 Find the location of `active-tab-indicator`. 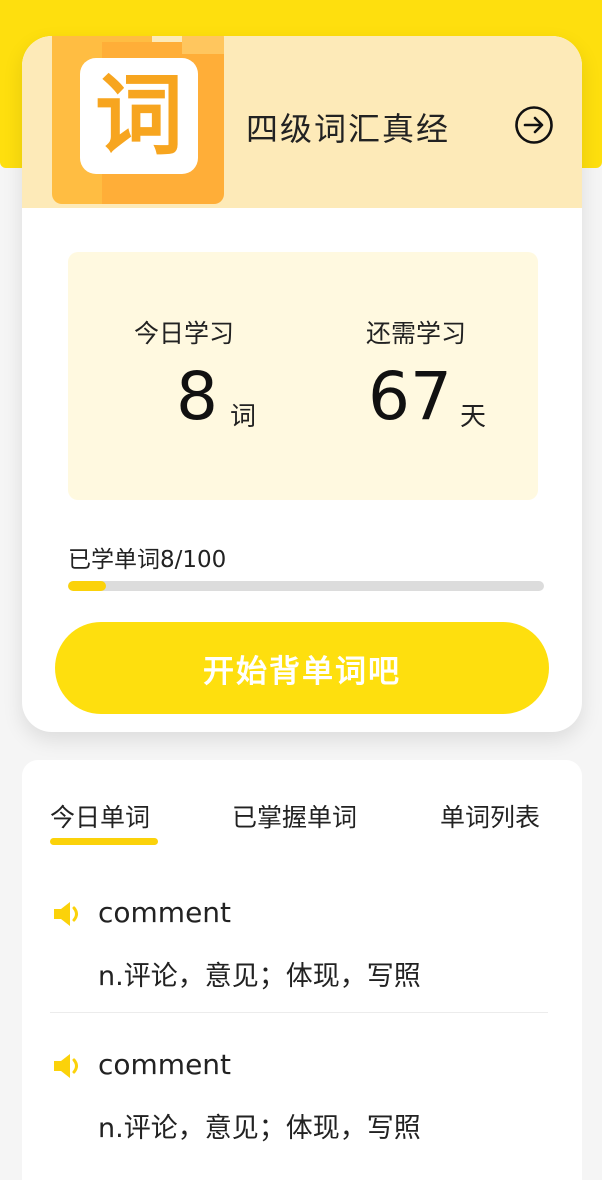

active-tab-indicator is located at coordinates (104, 841).